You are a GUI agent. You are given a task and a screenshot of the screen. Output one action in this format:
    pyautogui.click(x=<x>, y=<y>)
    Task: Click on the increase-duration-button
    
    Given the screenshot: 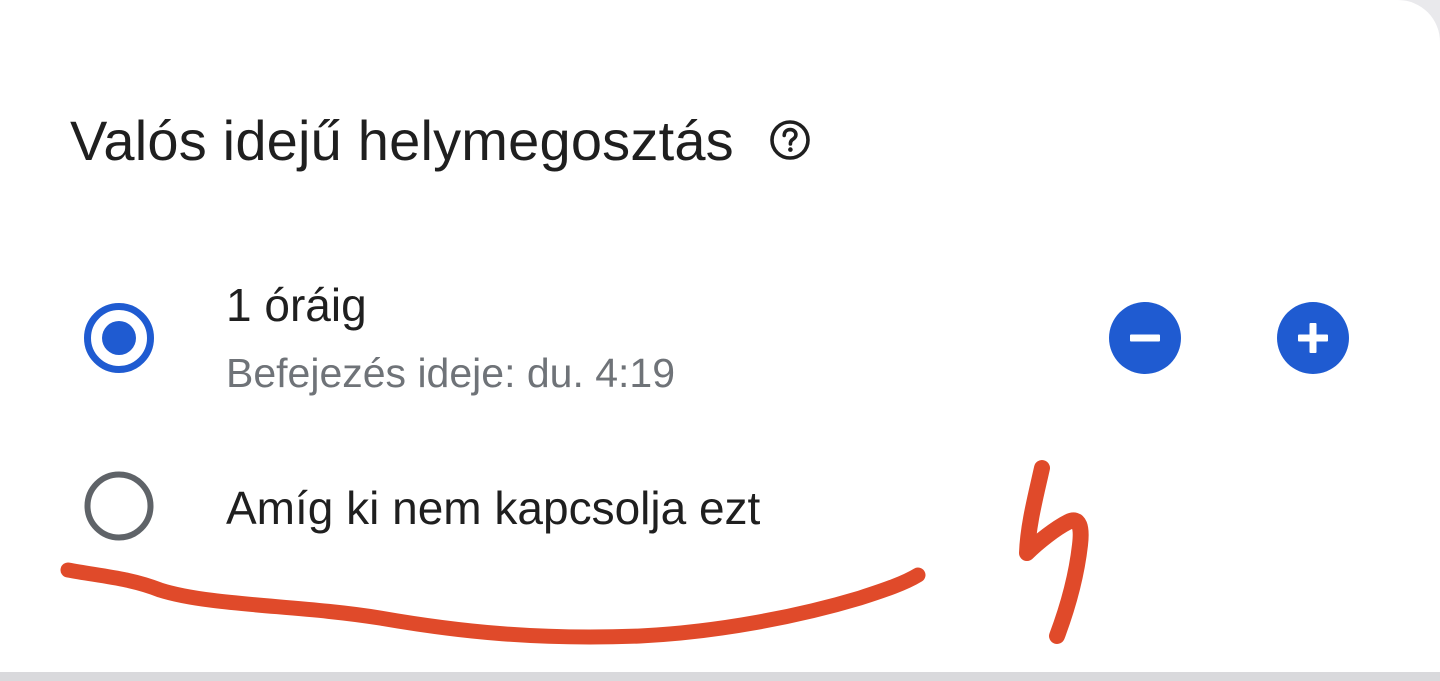 What is the action you would take?
    pyautogui.click(x=1313, y=338)
    